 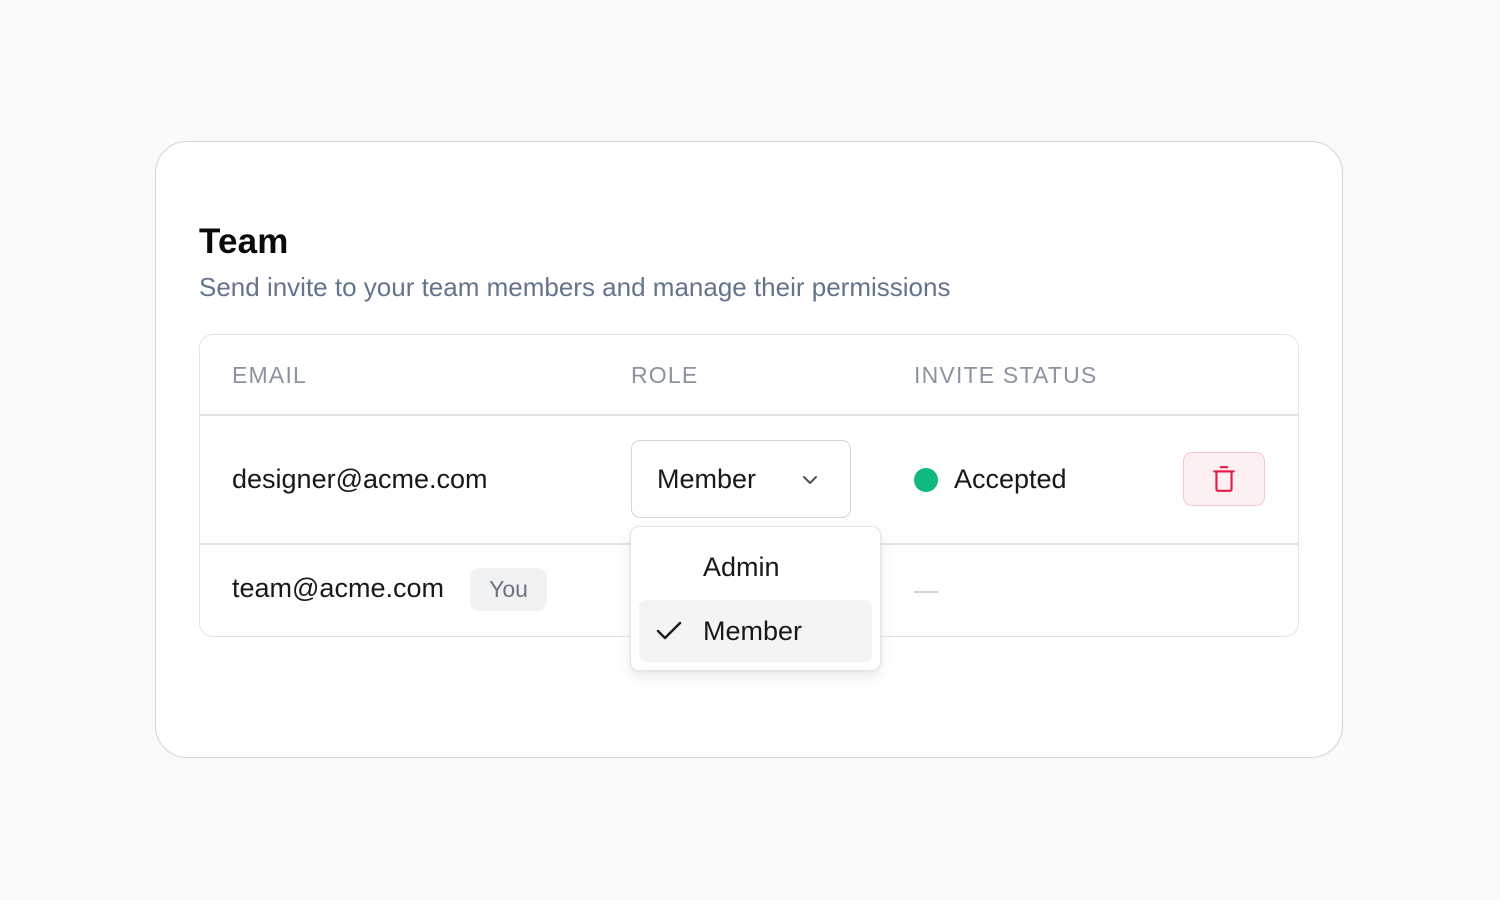 I want to click on role-dropdown-menu: Admin Member, so click(x=755, y=598).